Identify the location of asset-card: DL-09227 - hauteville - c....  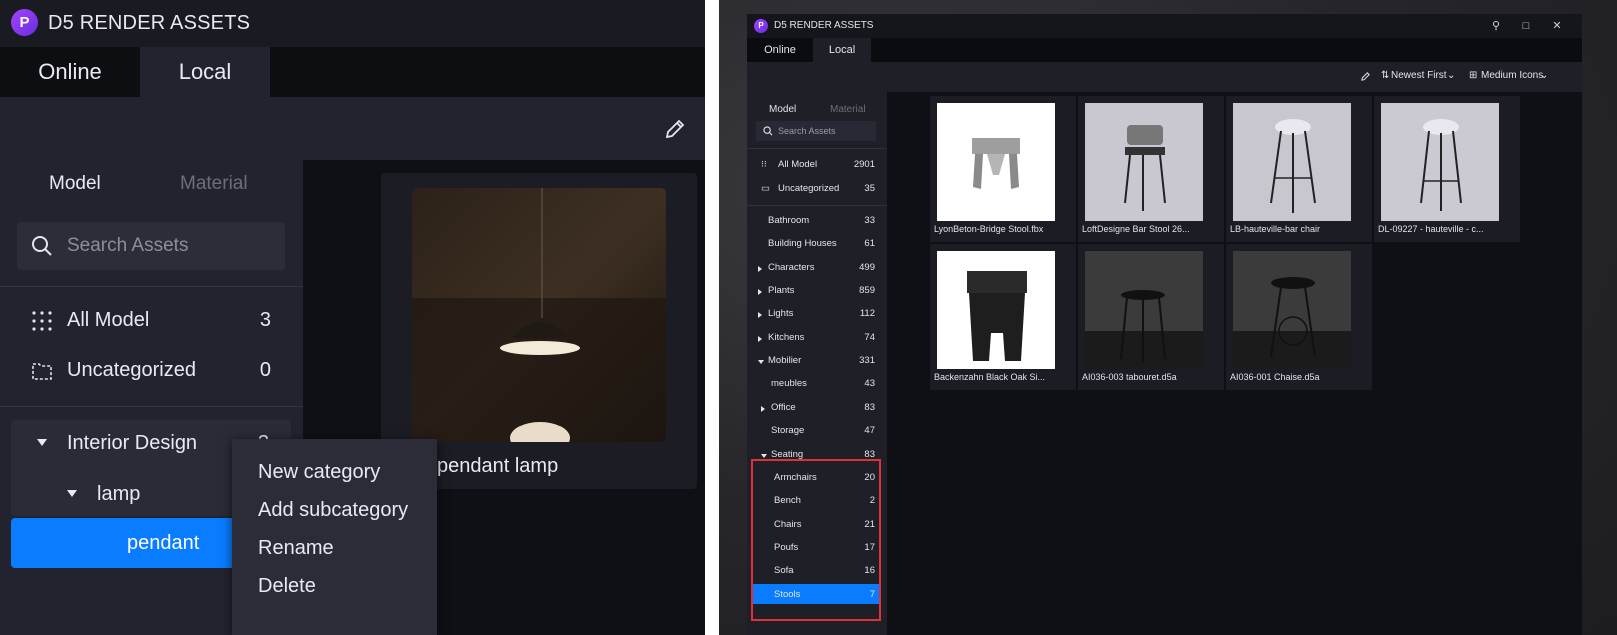
(1447, 169).